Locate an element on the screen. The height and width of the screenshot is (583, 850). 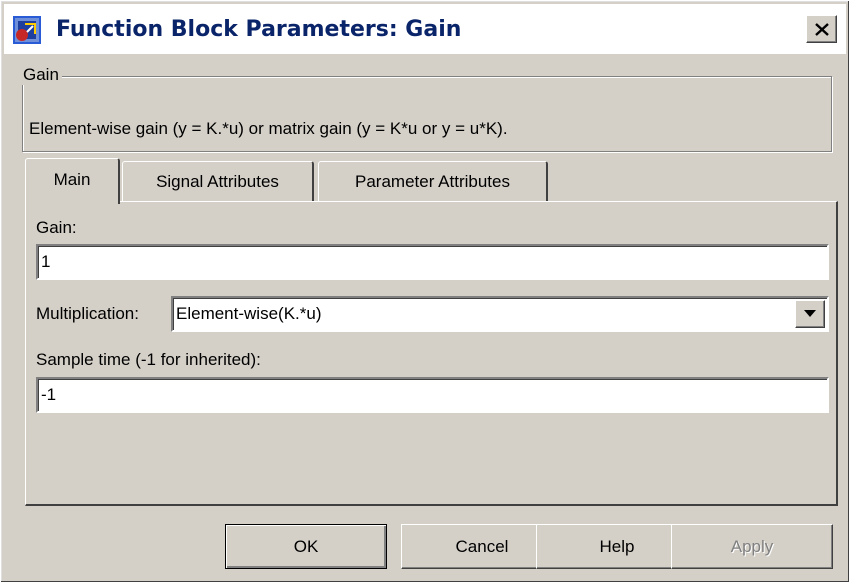
window-title: Function Block Parameters: Gain is located at coordinates (259, 29).